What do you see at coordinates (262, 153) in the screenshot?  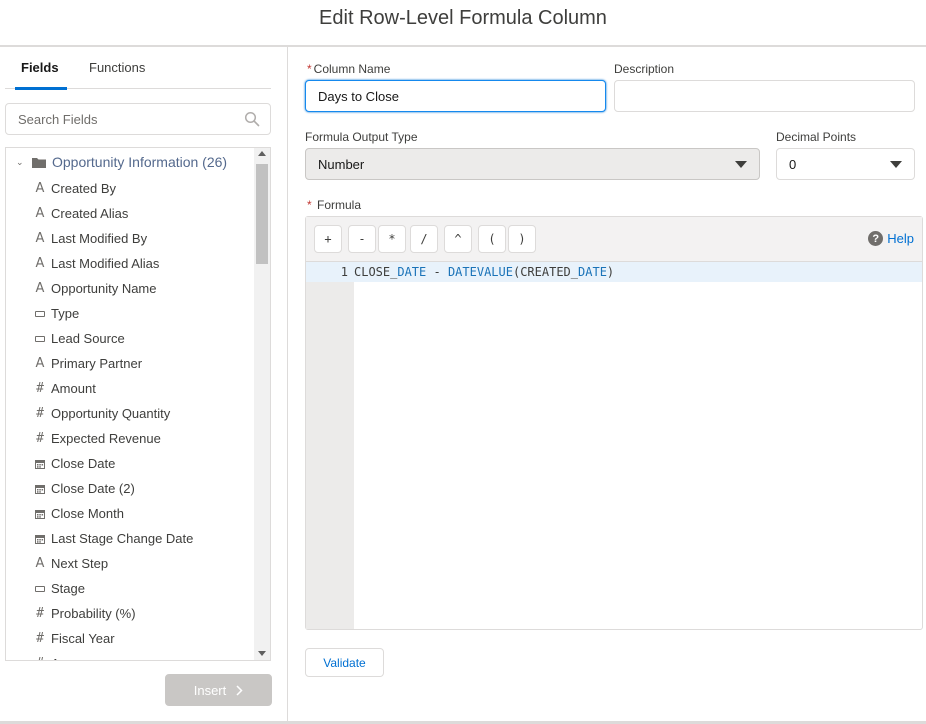 I see `scroll-up-icon` at bounding box center [262, 153].